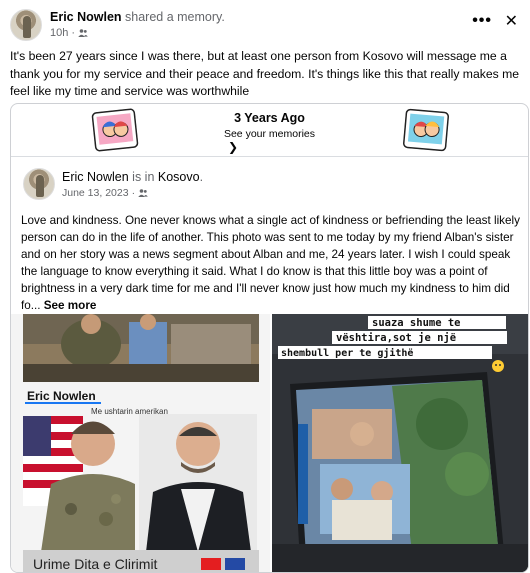  What do you see at coordinates (26, 25) in the screenshot?
I see `author-avatar` at bounding box center [26, 25].